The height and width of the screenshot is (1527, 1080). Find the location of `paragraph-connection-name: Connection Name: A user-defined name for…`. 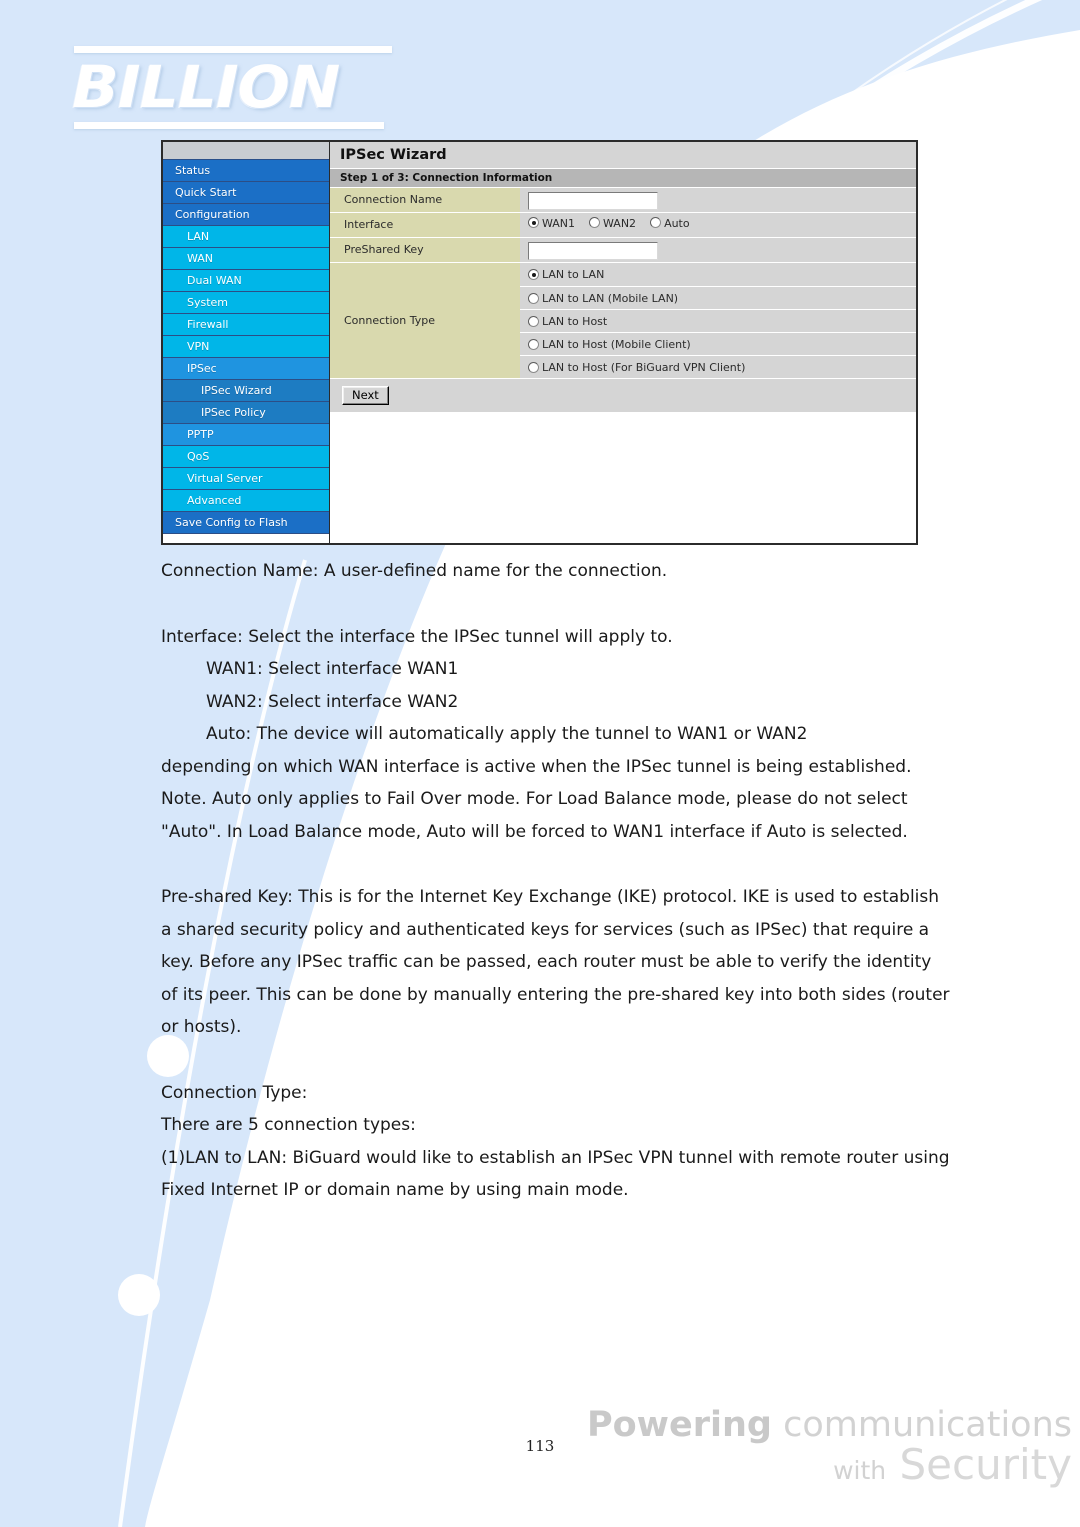

paragraph-connection-name: Connection Name: A user-defined name for… is located at coordinates (414, 571).